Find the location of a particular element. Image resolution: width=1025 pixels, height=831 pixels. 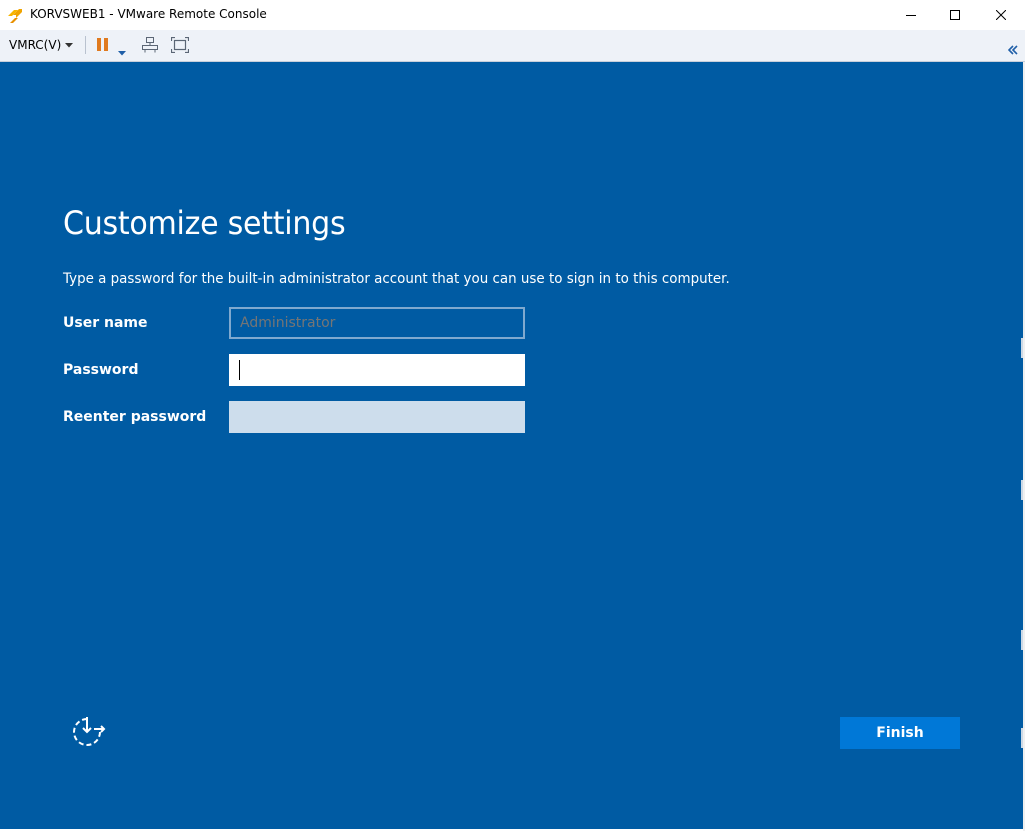

finish-button: Finish is located at coordinates (900, 733).